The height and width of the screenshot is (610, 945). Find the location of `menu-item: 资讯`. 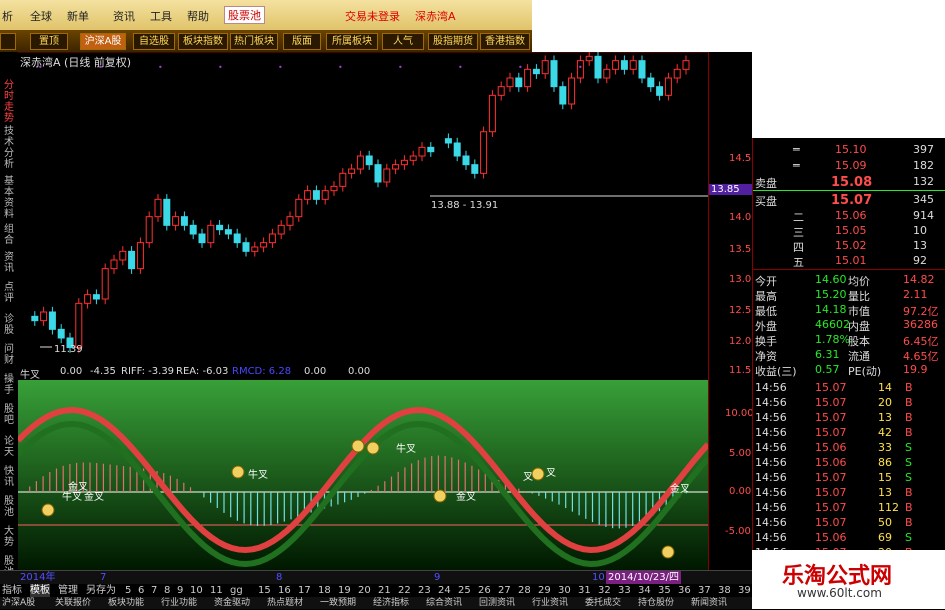

menu-item: 资讯 is located at coordinates (124, 16).